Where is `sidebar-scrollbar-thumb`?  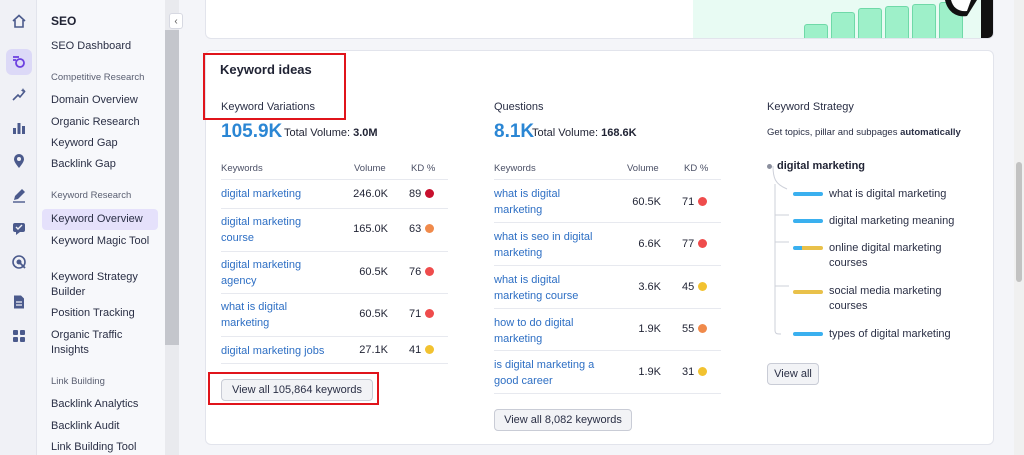
sidebar-scrollbar-thumb is located at coordinates (172, 187).